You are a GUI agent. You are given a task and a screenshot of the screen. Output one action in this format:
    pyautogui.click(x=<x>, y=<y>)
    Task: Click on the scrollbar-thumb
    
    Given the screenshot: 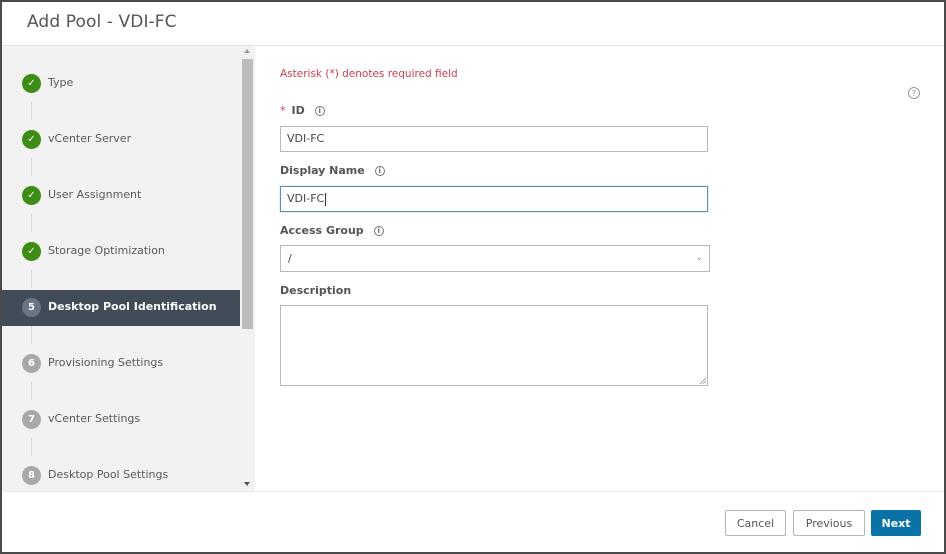 What is the action you would take?
    pyautogui.click(x=247, y=194)
    